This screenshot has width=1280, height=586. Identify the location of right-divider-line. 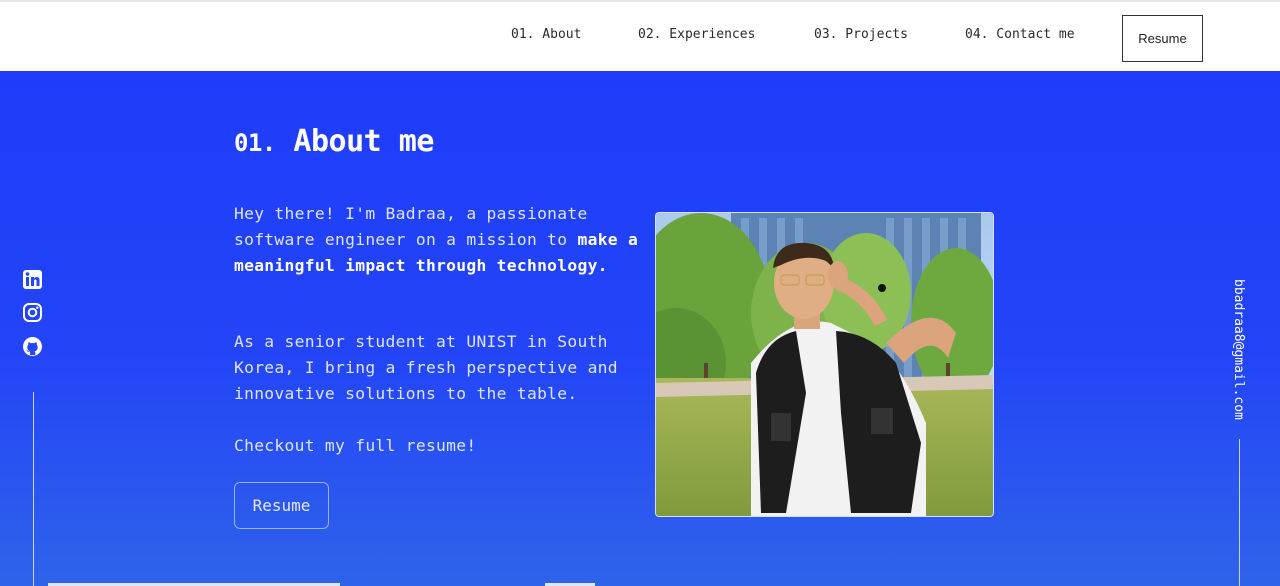
(1239, 512).